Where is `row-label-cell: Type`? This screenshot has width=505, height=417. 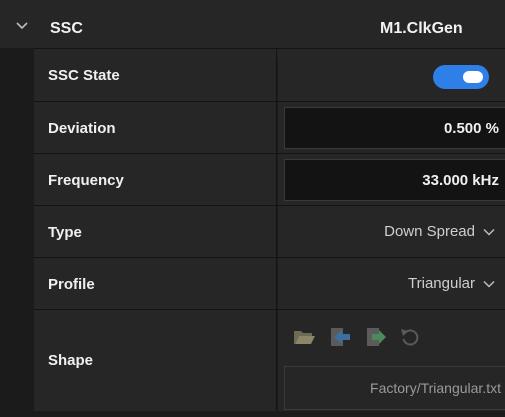
row-label-cell: Type is located at coordinates (155, 231).